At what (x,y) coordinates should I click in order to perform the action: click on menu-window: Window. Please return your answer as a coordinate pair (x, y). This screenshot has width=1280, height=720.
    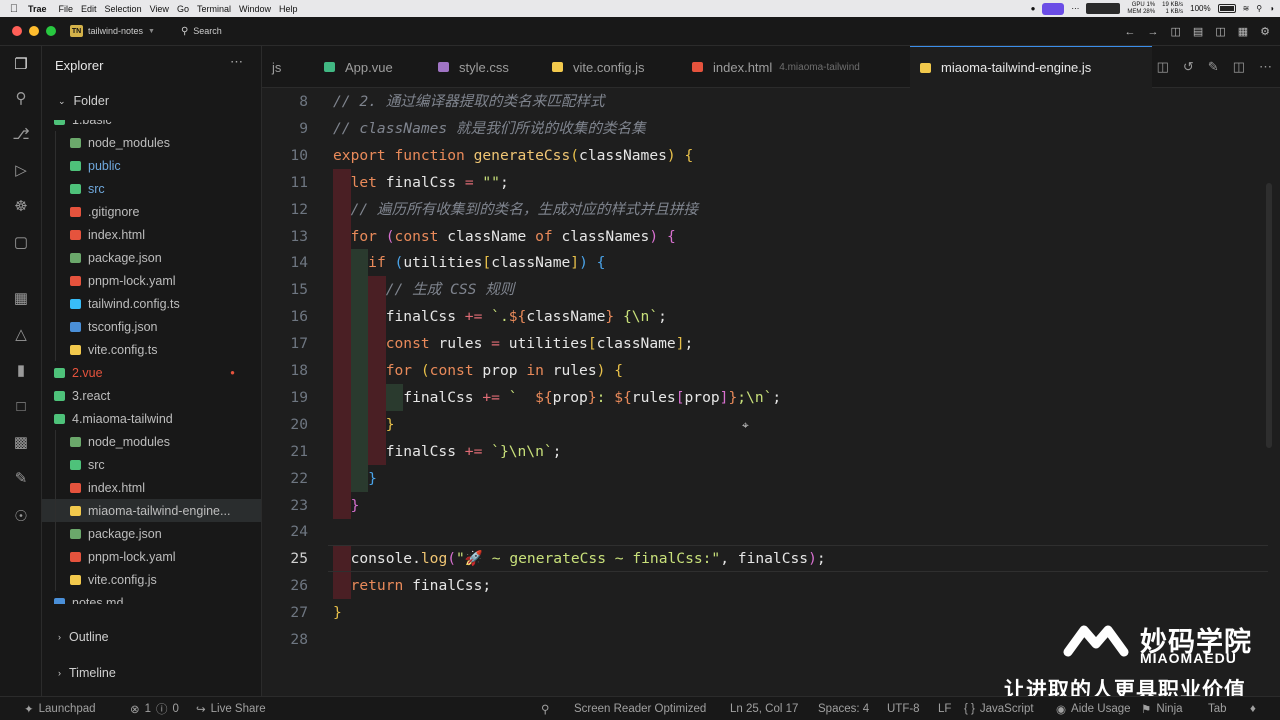
    Looking at the image, I should click on (259, 9).